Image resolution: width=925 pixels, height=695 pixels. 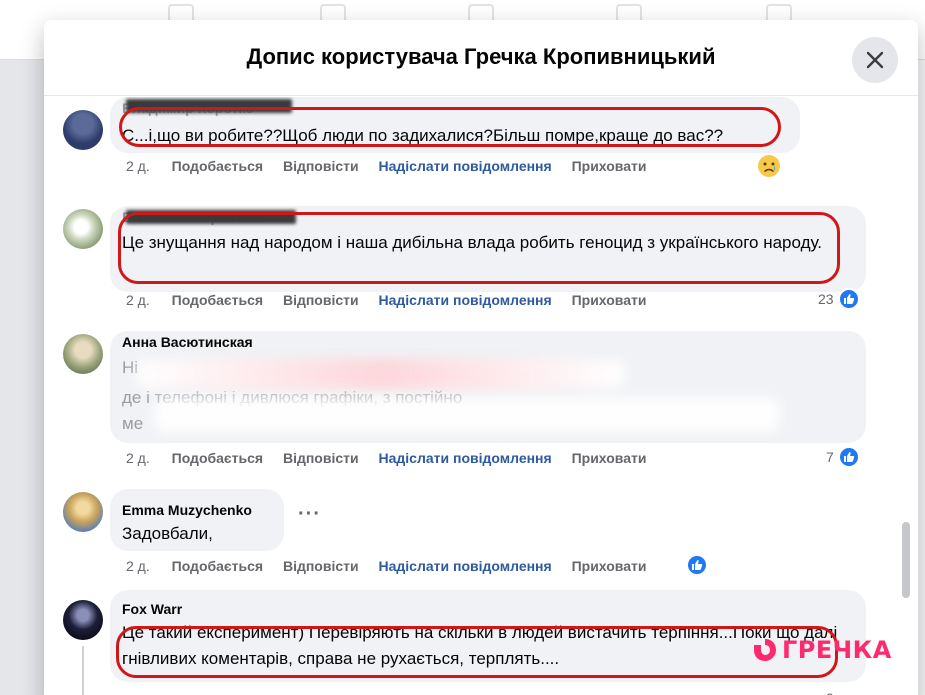 I want to click on comment-author: Fox Warr, so click(x=488, y=609).